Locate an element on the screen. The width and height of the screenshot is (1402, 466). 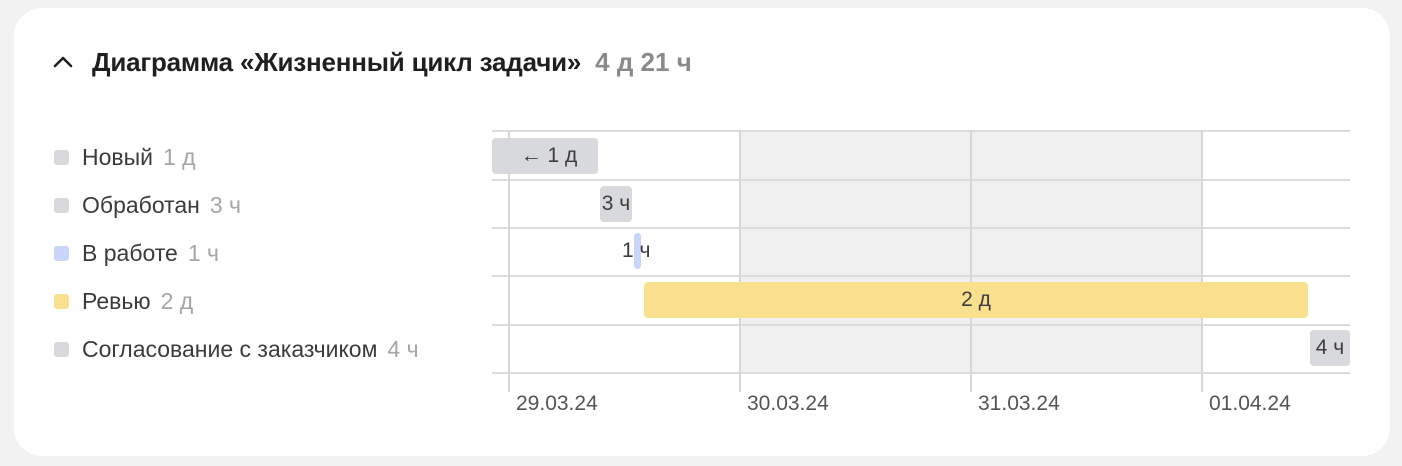
chevron-up-icon is located at coordinates (63, 62).